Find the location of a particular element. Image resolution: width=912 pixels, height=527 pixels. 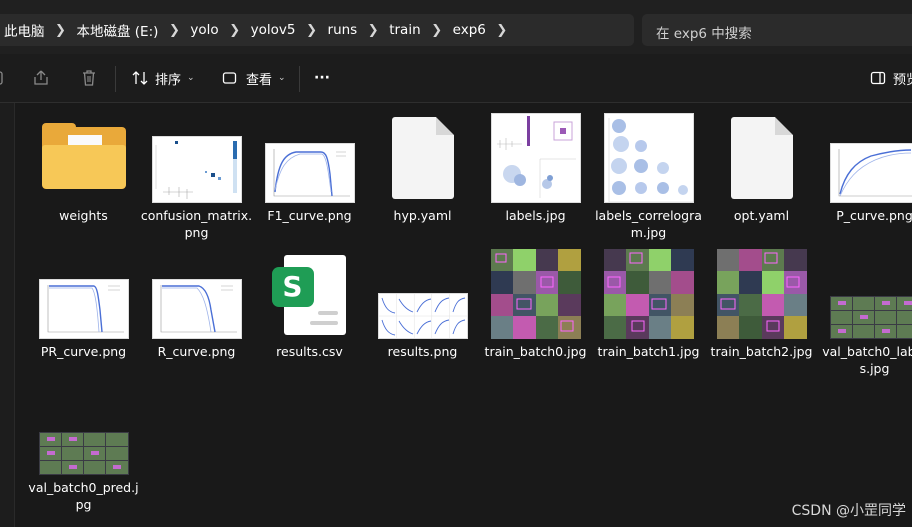

file-name: labels_correlogram.jpg is located at coordinates (648, 224).